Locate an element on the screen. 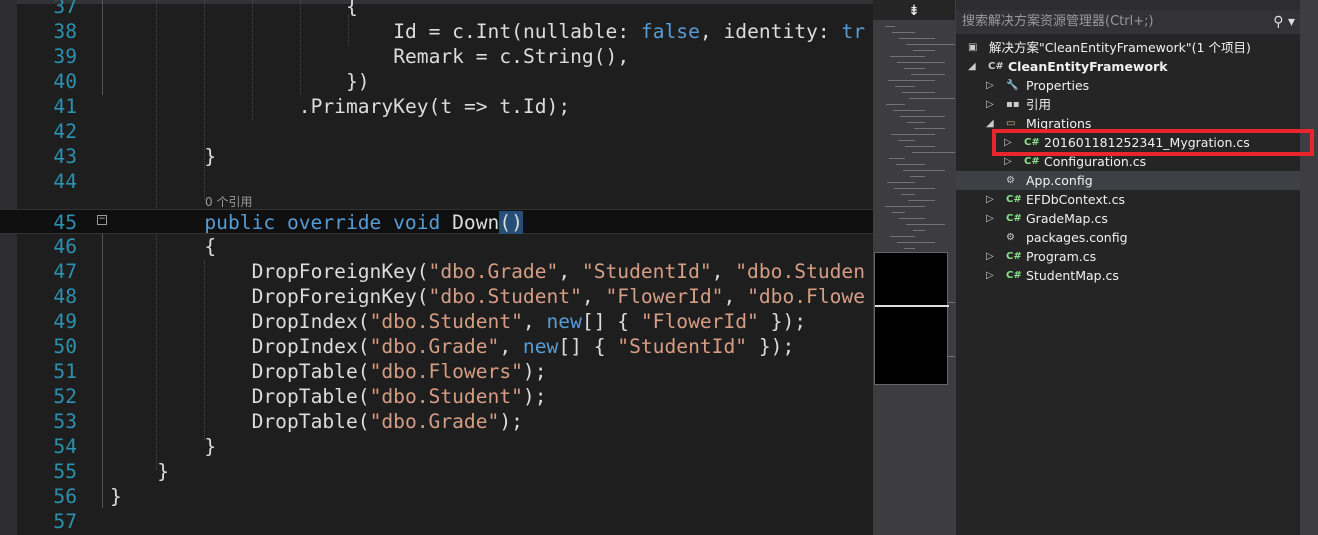 The height and width of the screenshot is (535, 1318). item-icon: ⚙ is located at coordinates (1010, 237).